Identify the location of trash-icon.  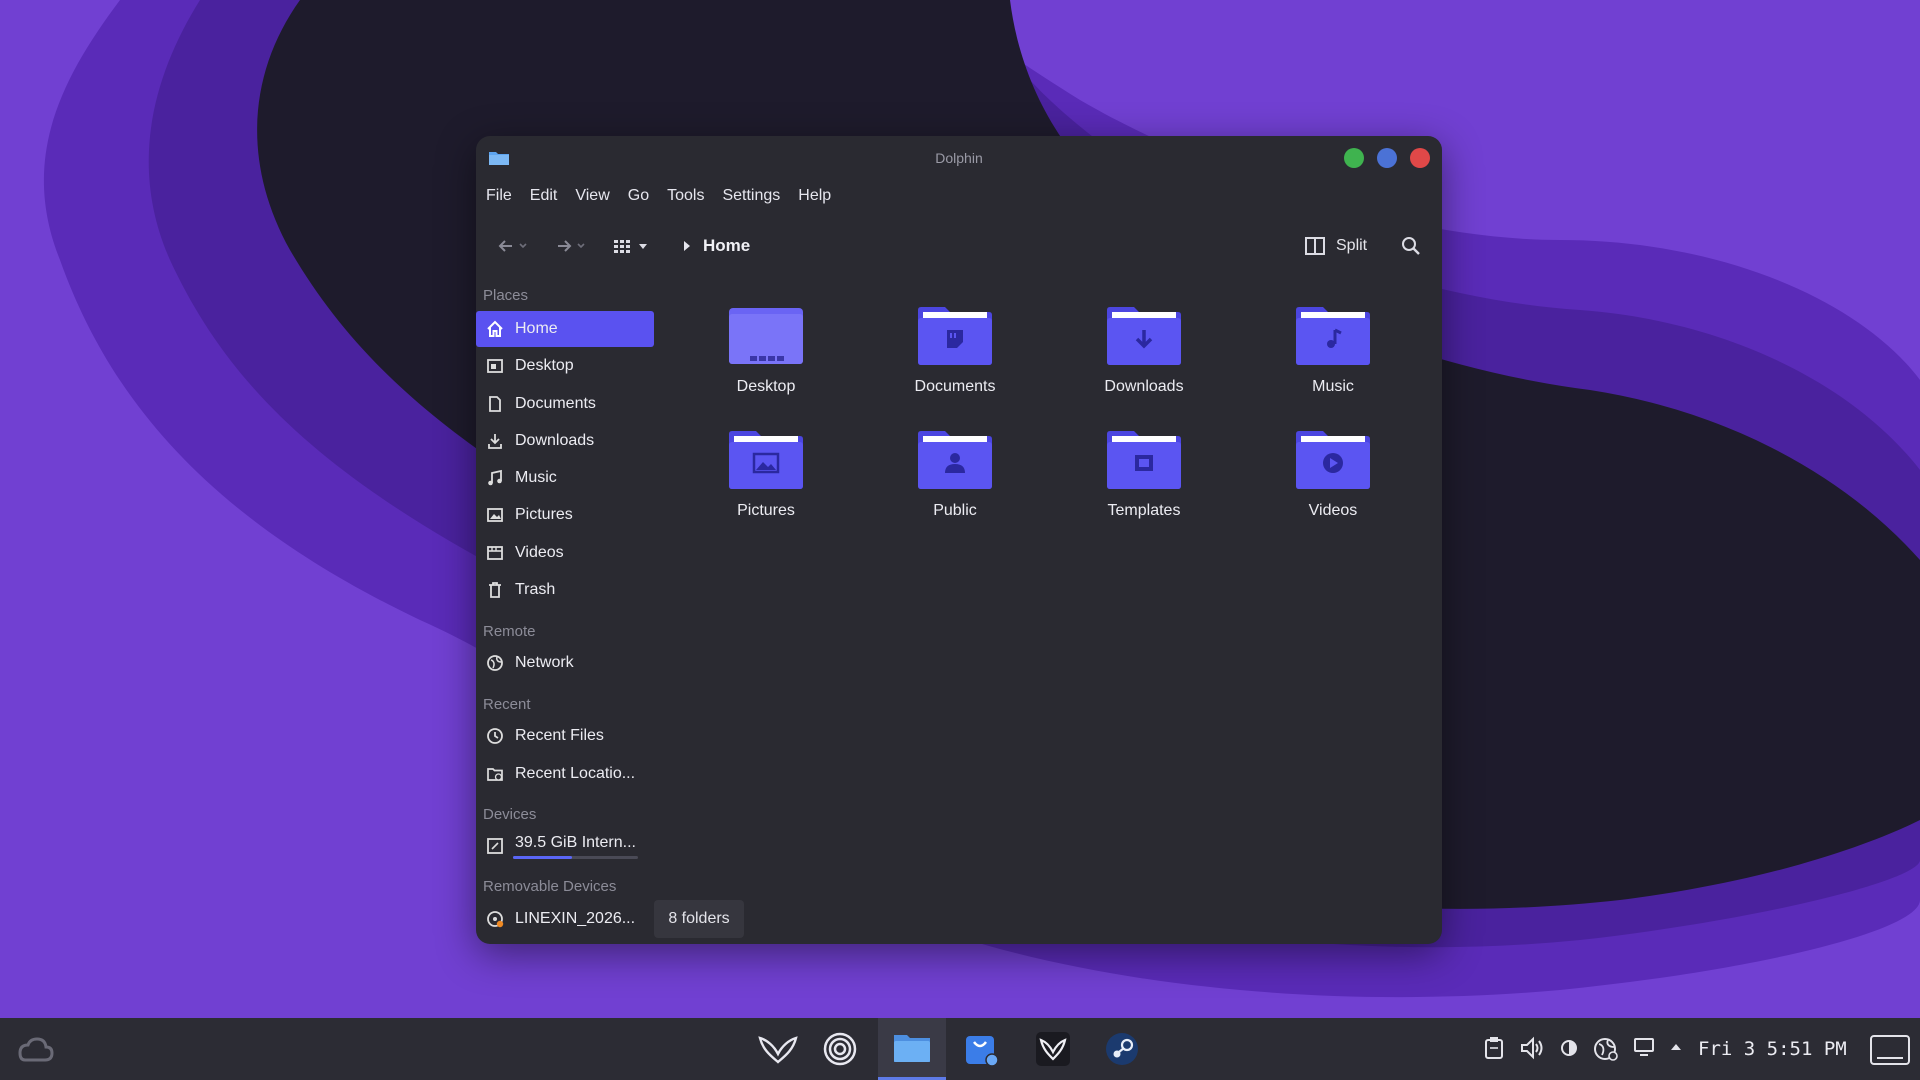
(495, 590).